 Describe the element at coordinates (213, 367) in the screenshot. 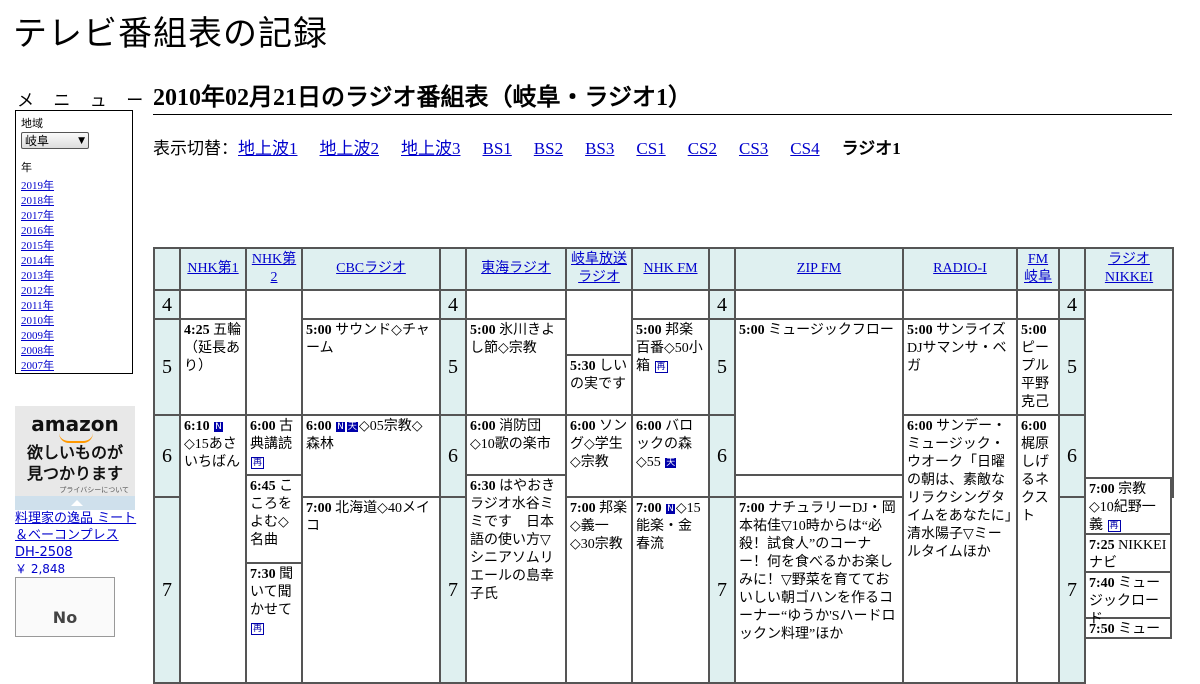

I see `program-cell: 4:25 五輪（延長あり）` at that location.